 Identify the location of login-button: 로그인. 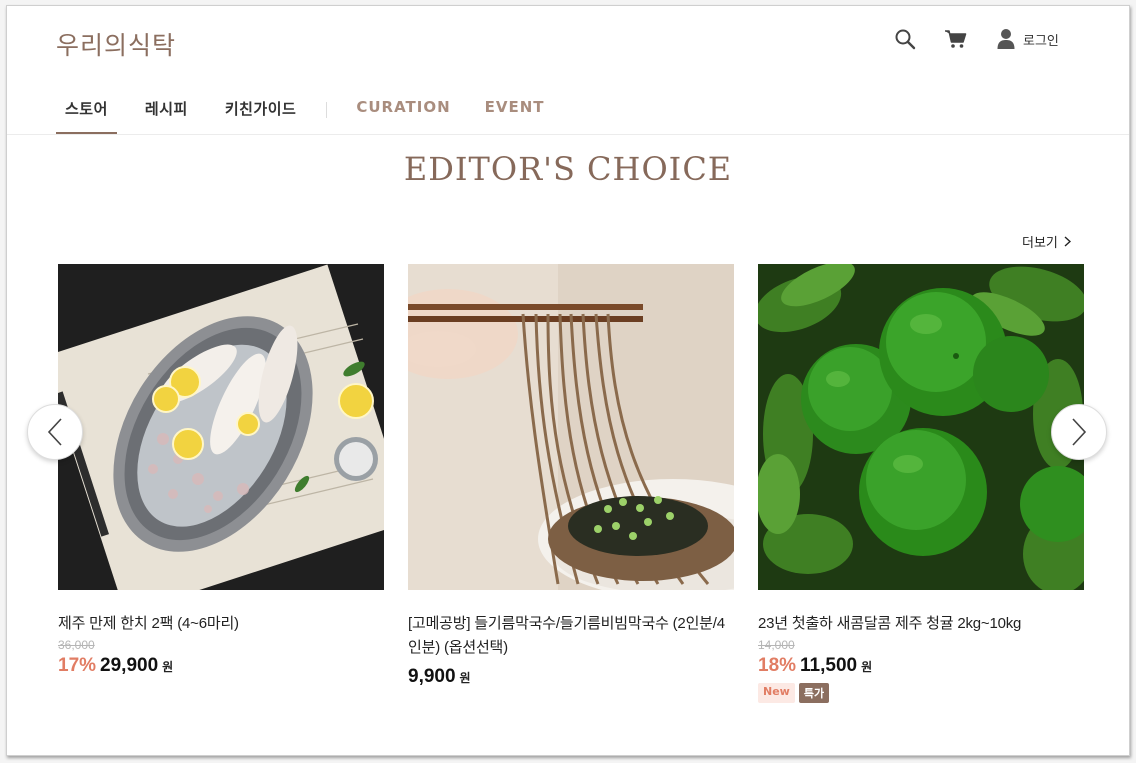
(1028, 39).